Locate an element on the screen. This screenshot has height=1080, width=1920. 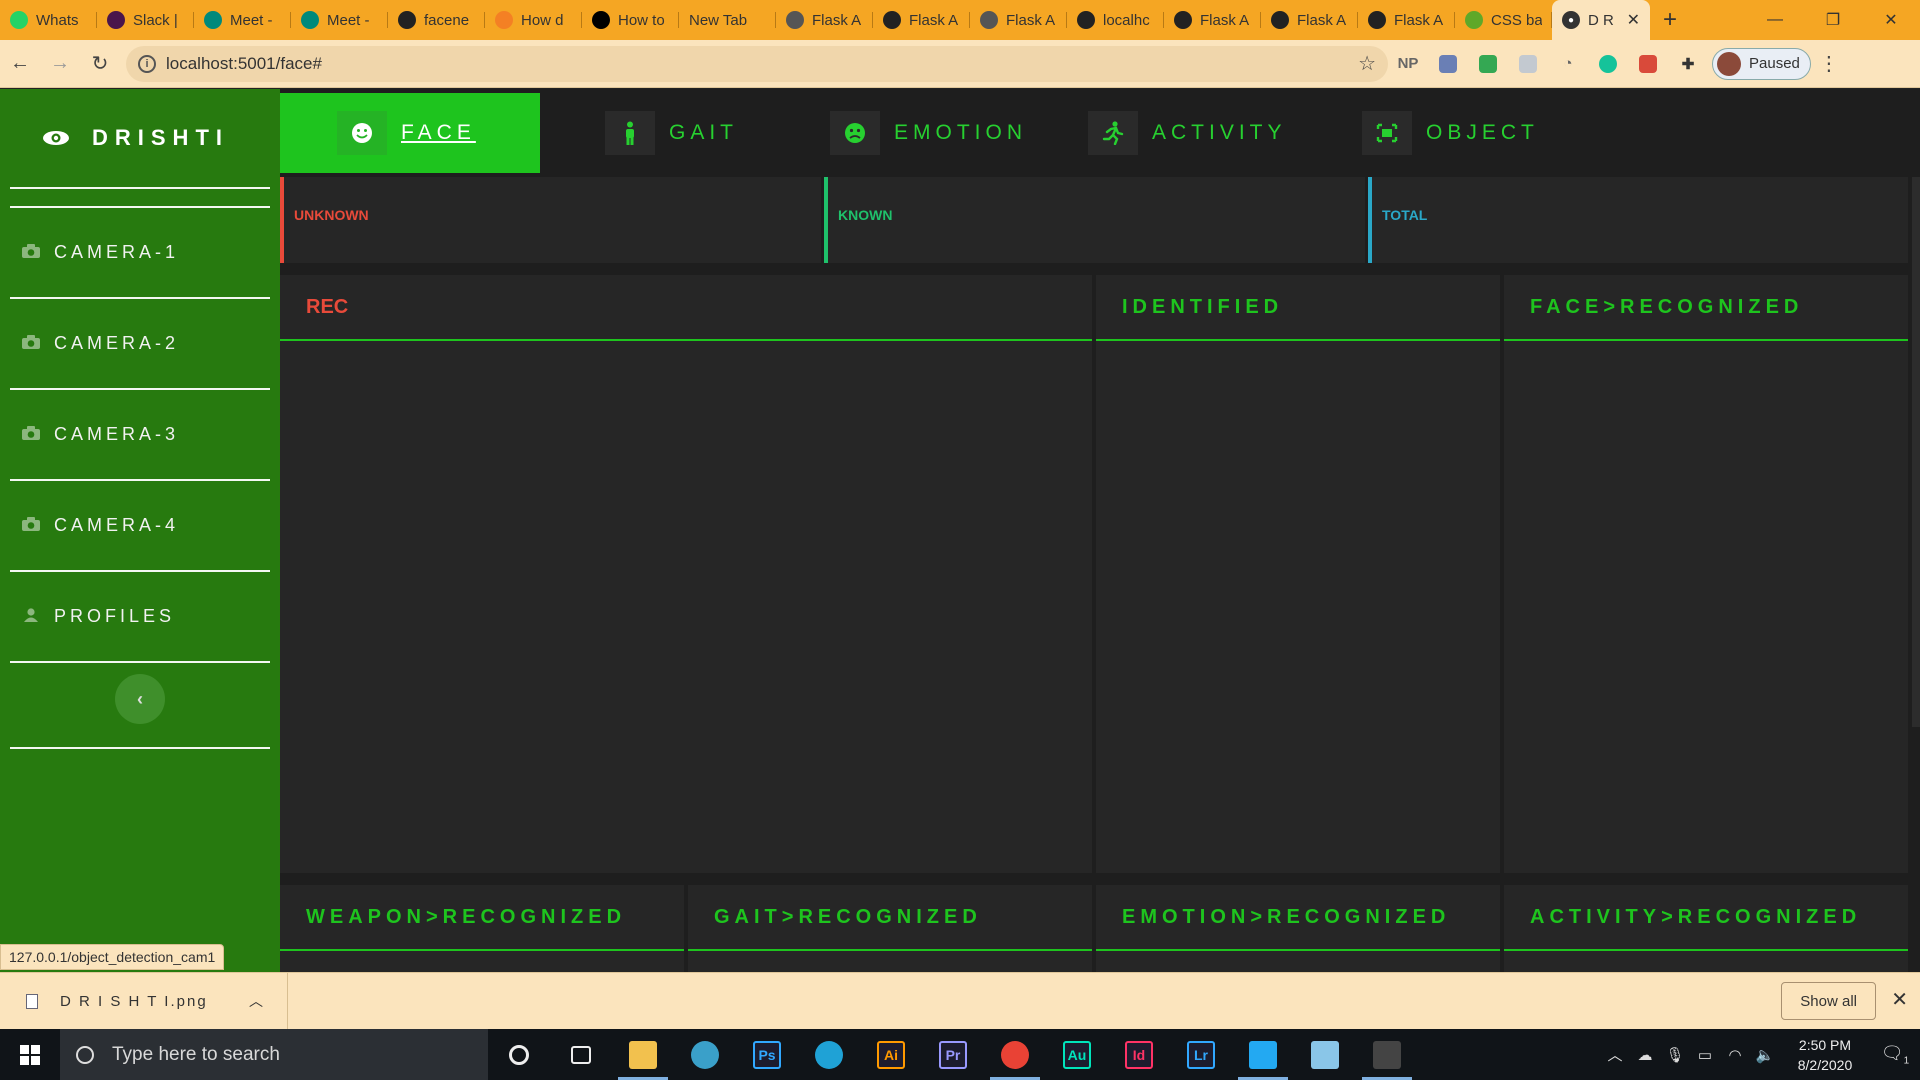
clock: 2:50 PM 8/2/2020 is located at coordinates (1825, 1055).